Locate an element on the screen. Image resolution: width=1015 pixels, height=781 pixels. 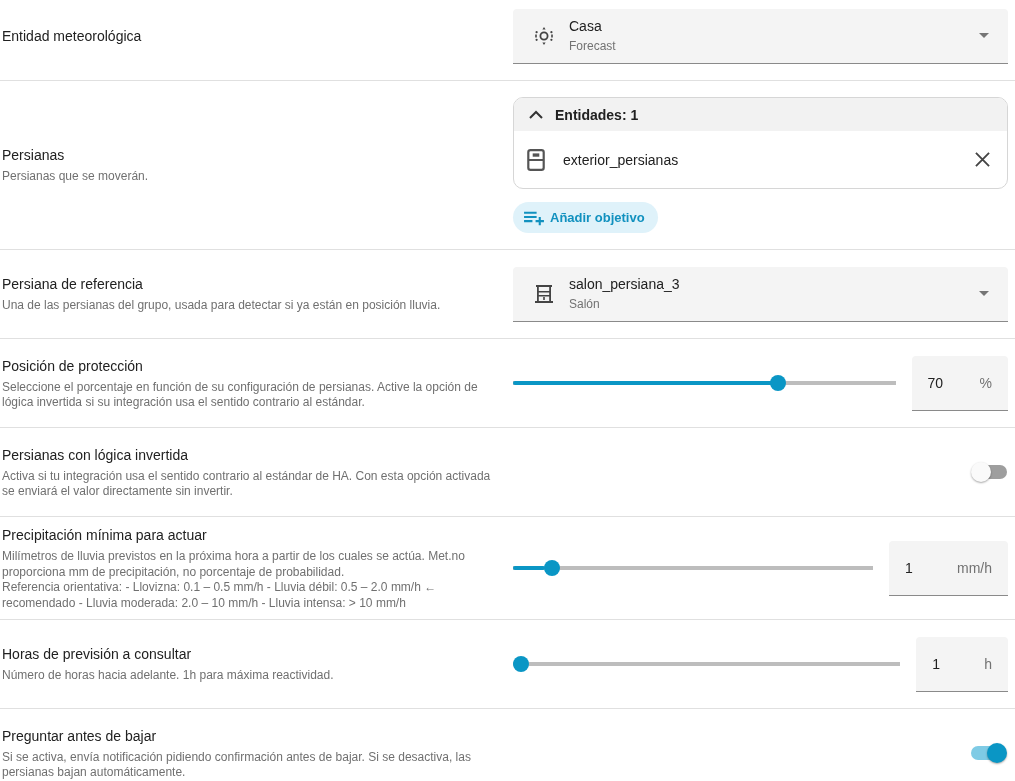
entity-list-header: Entidades: 1 is located at coordinates (760, 114).